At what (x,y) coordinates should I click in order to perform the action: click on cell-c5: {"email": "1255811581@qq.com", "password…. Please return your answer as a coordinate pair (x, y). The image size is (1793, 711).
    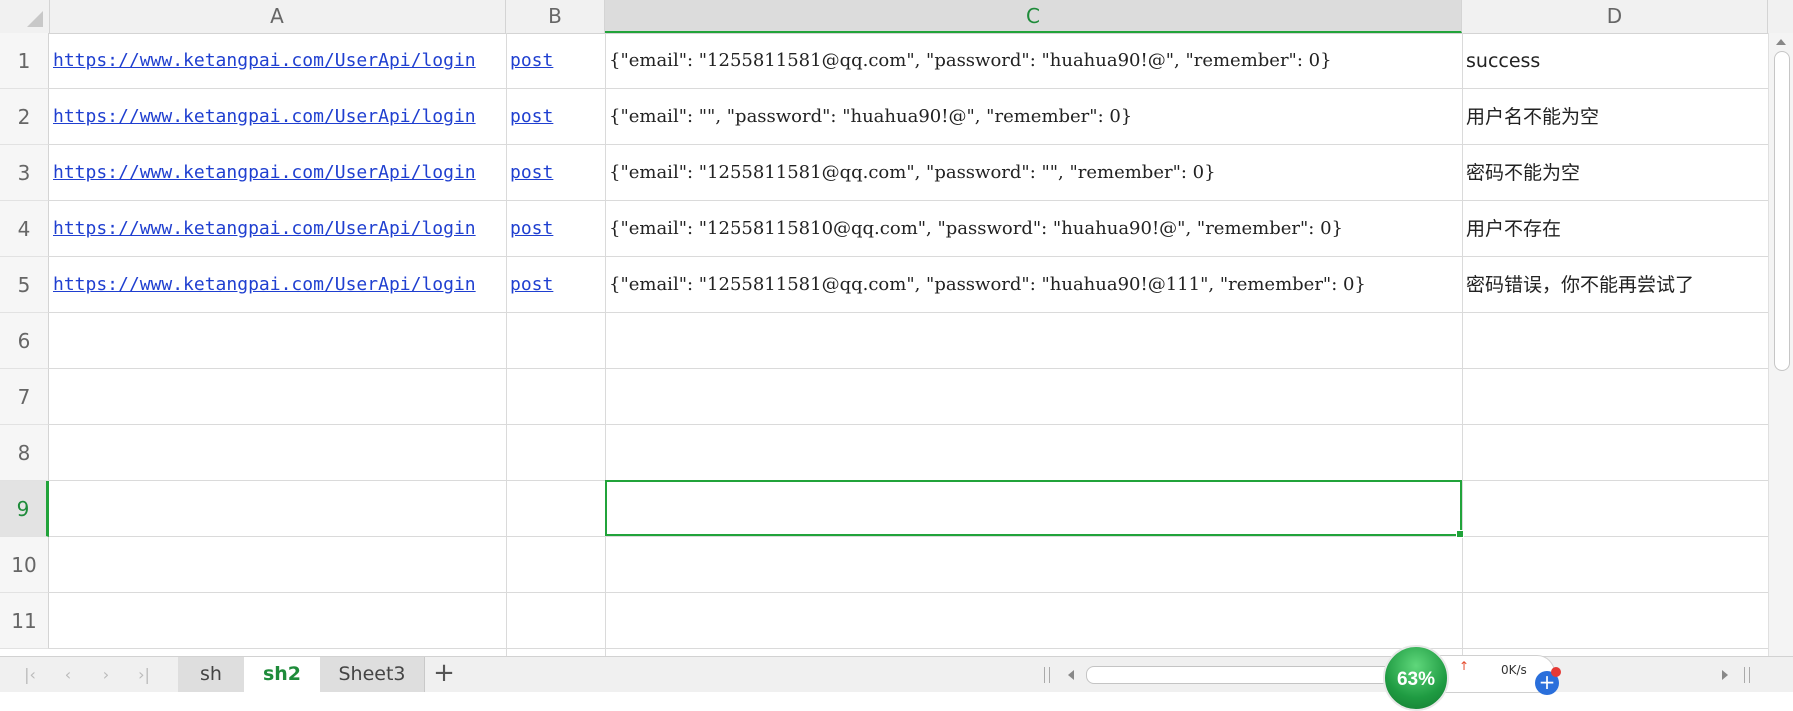
    Looking at the image, I should click on (1033, 285).